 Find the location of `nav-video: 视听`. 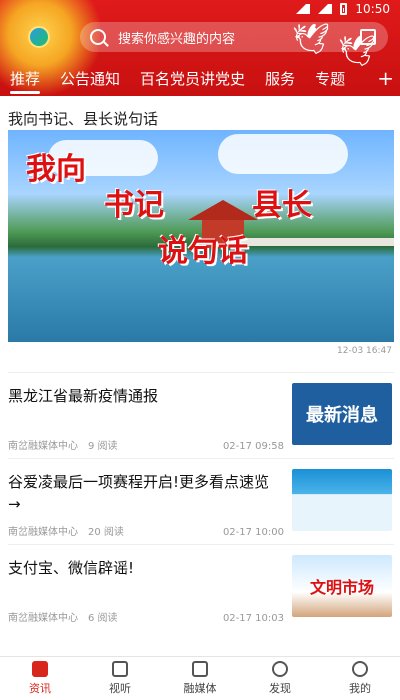

nav-video: 视听 is located at coordinates (120, 678).